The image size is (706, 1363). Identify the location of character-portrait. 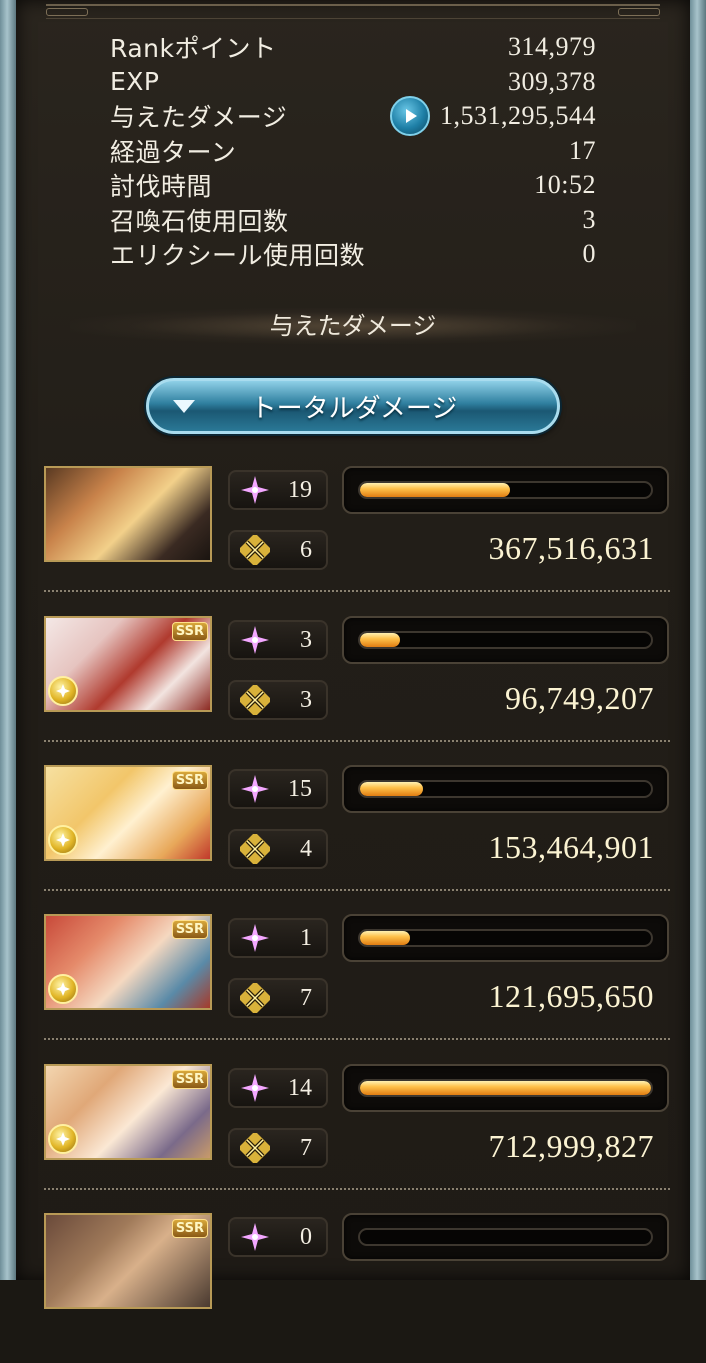
(128, 514).